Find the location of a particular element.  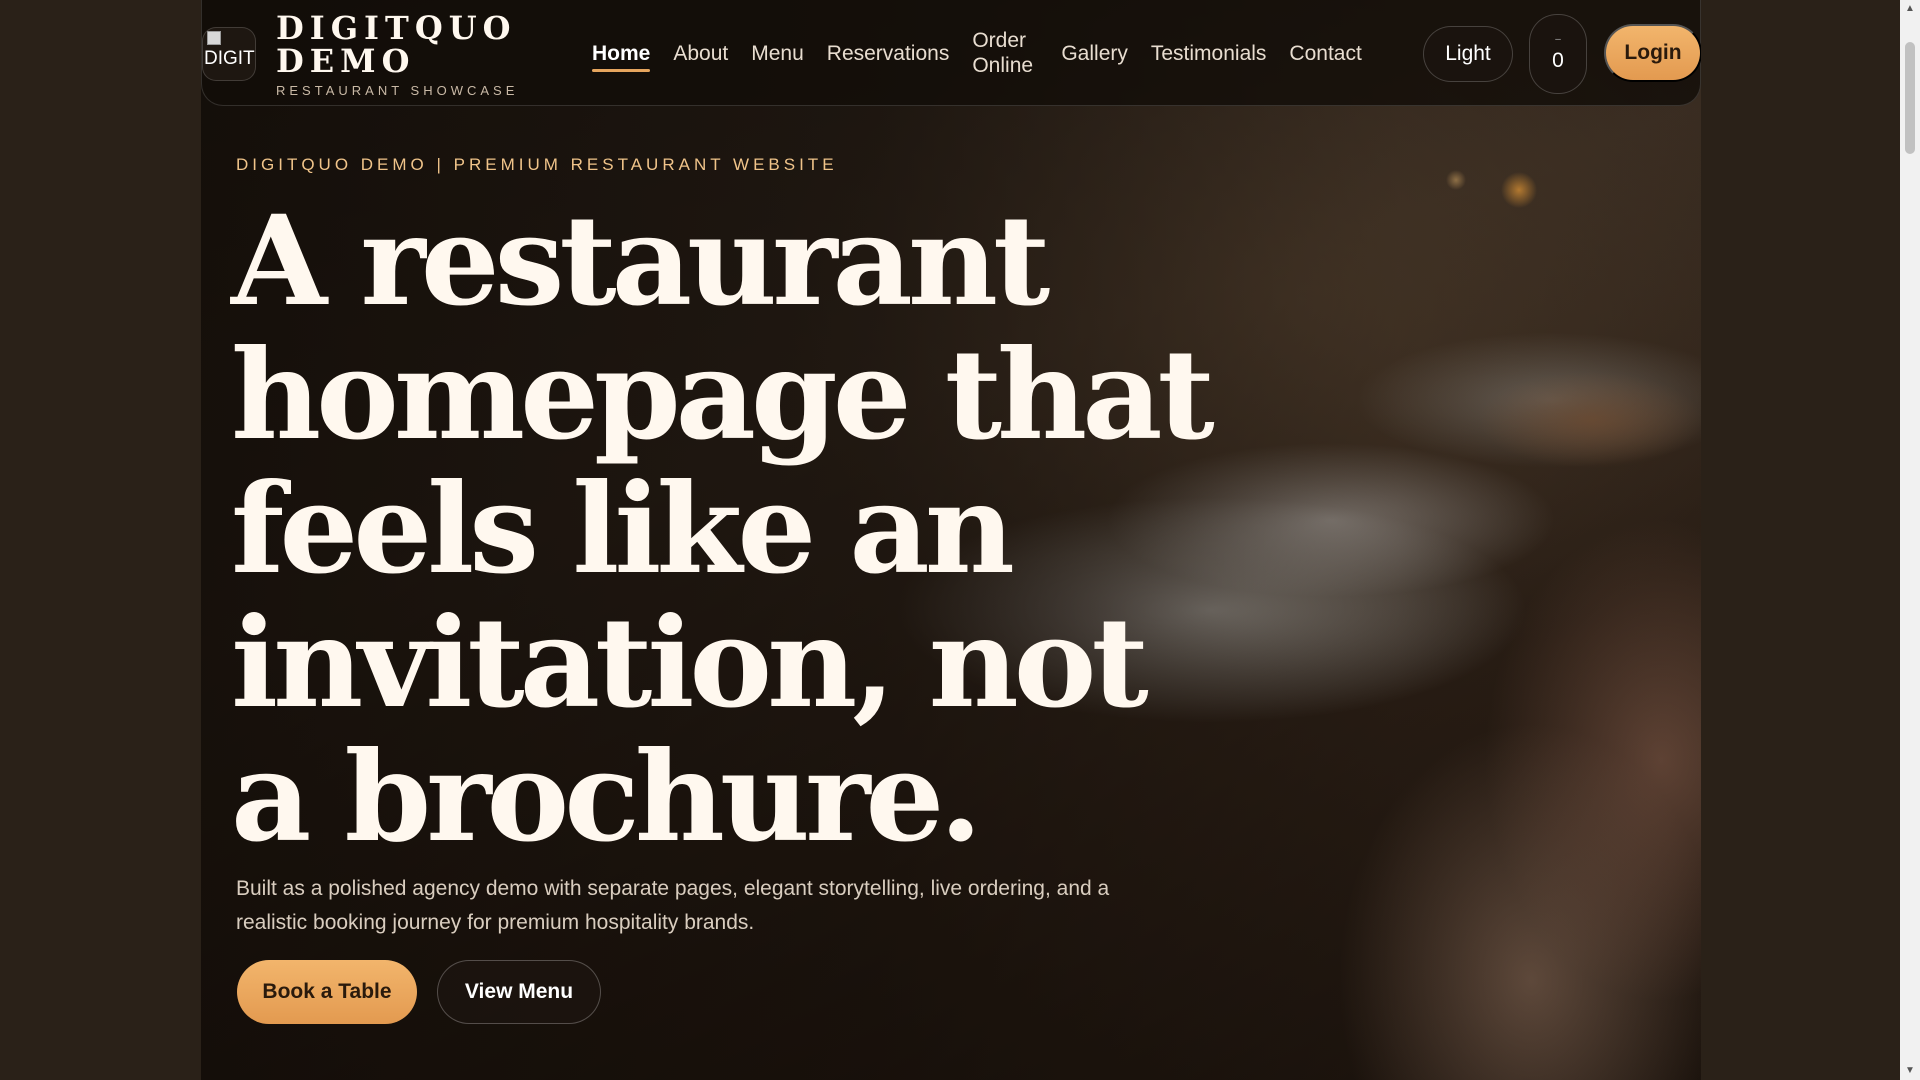

brand-tagline: RESTAURANT SHOWCASE is located at coordinates (397, 90).